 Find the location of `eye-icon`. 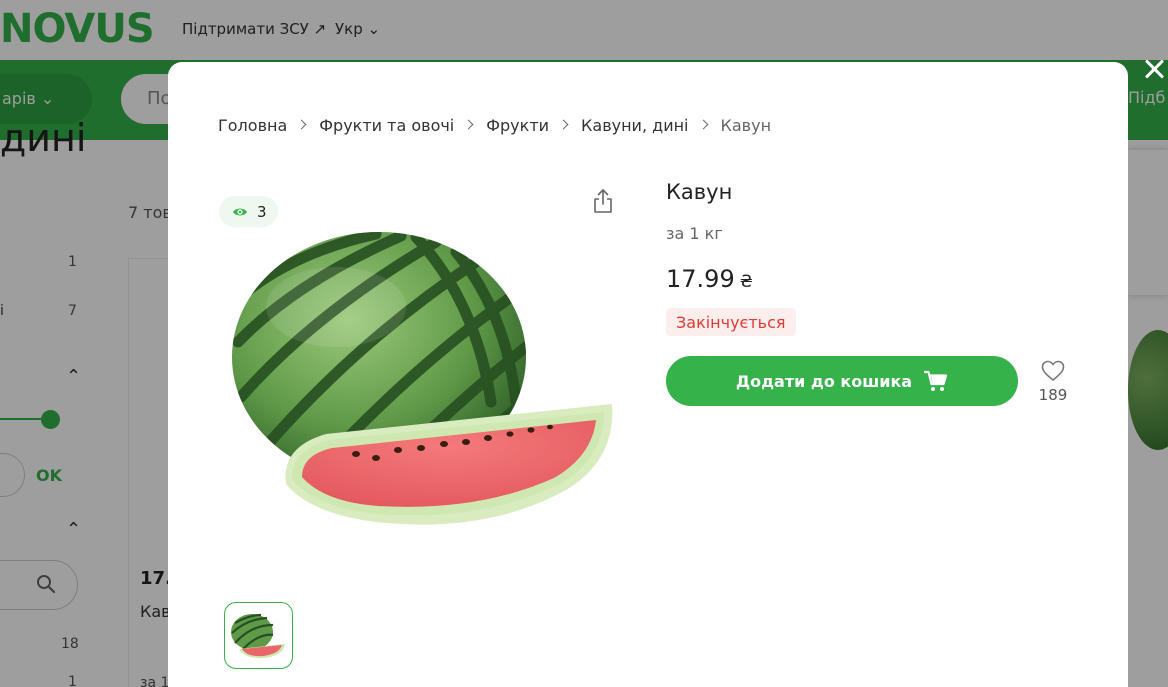

eye-icon is located at coordinates (240, 211).